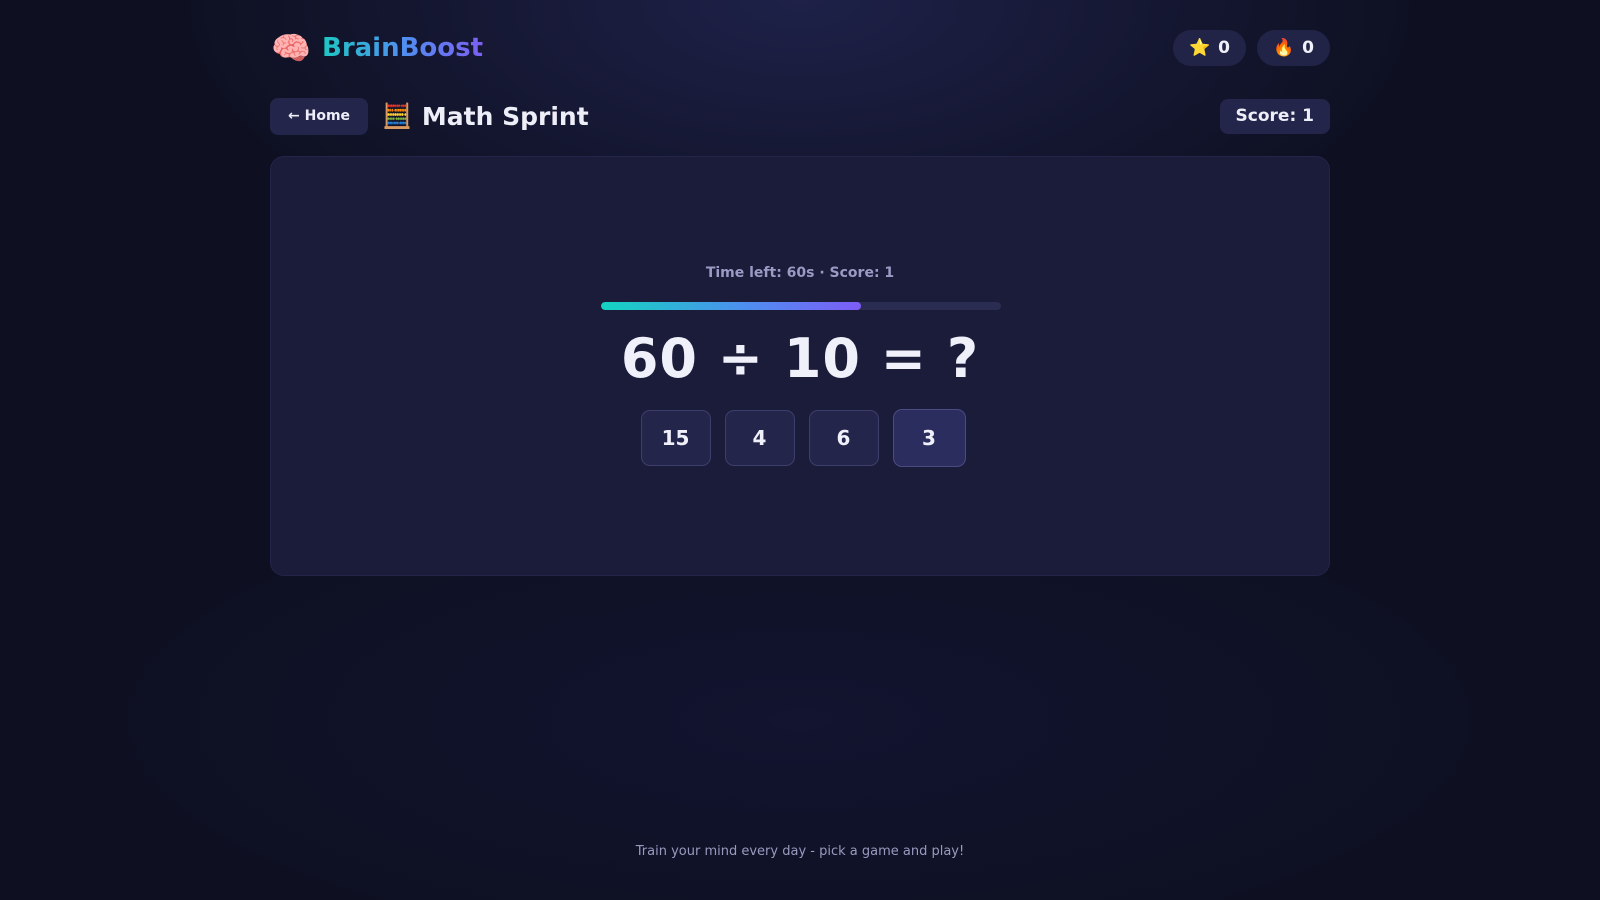  Describe the element at coordinates (505, 116) in the screenshot. I see `game-title-text: Math Sprint` at that location.